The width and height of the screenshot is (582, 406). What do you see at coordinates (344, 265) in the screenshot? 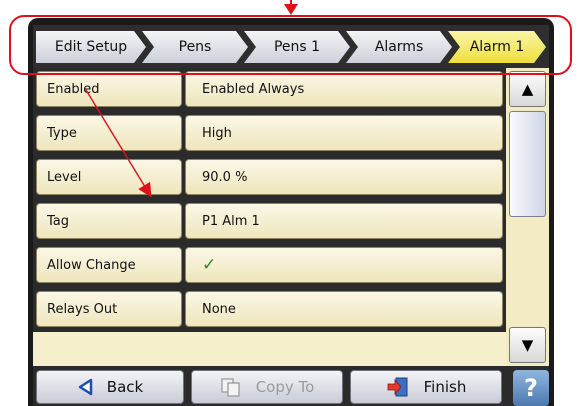
I see `setting-value: ✓` at bounding box center [344, 265].